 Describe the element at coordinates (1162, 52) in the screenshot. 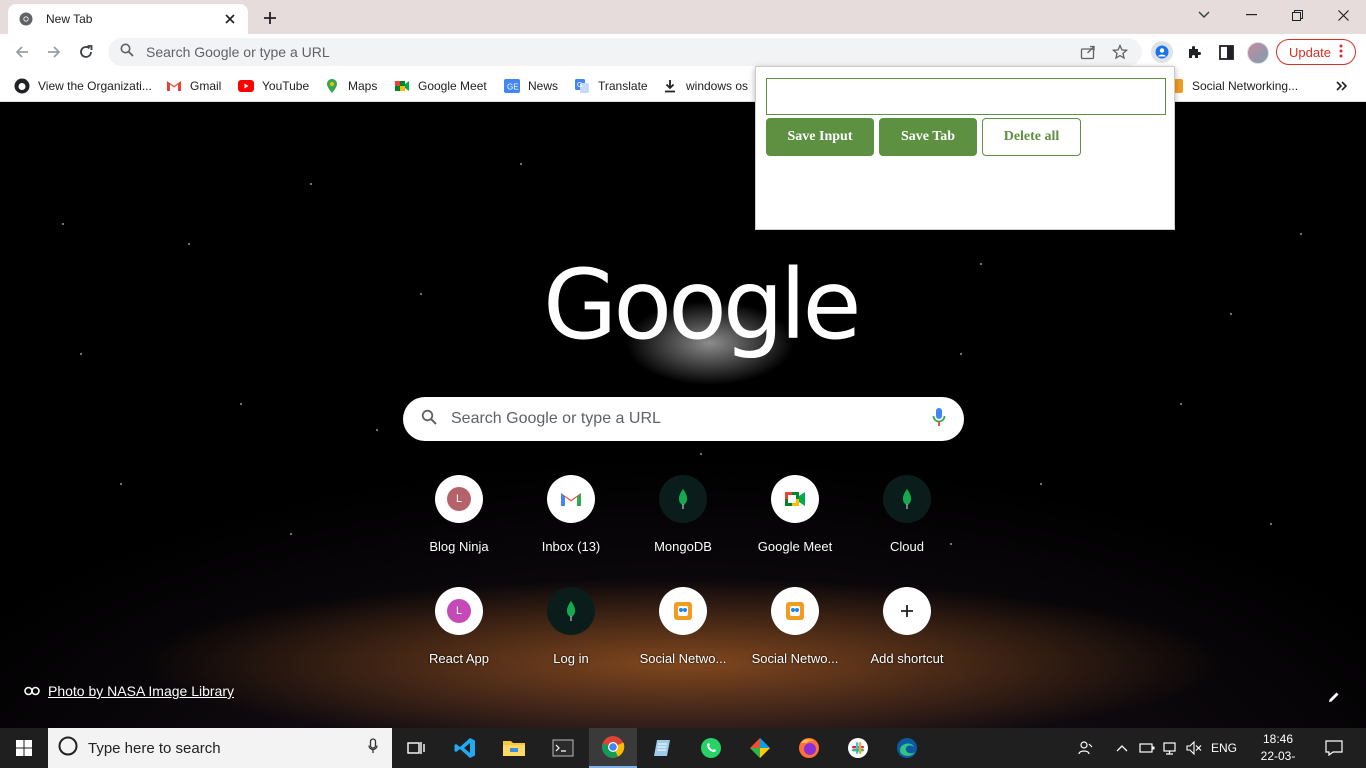

I see `extension-active-icon` at that location.